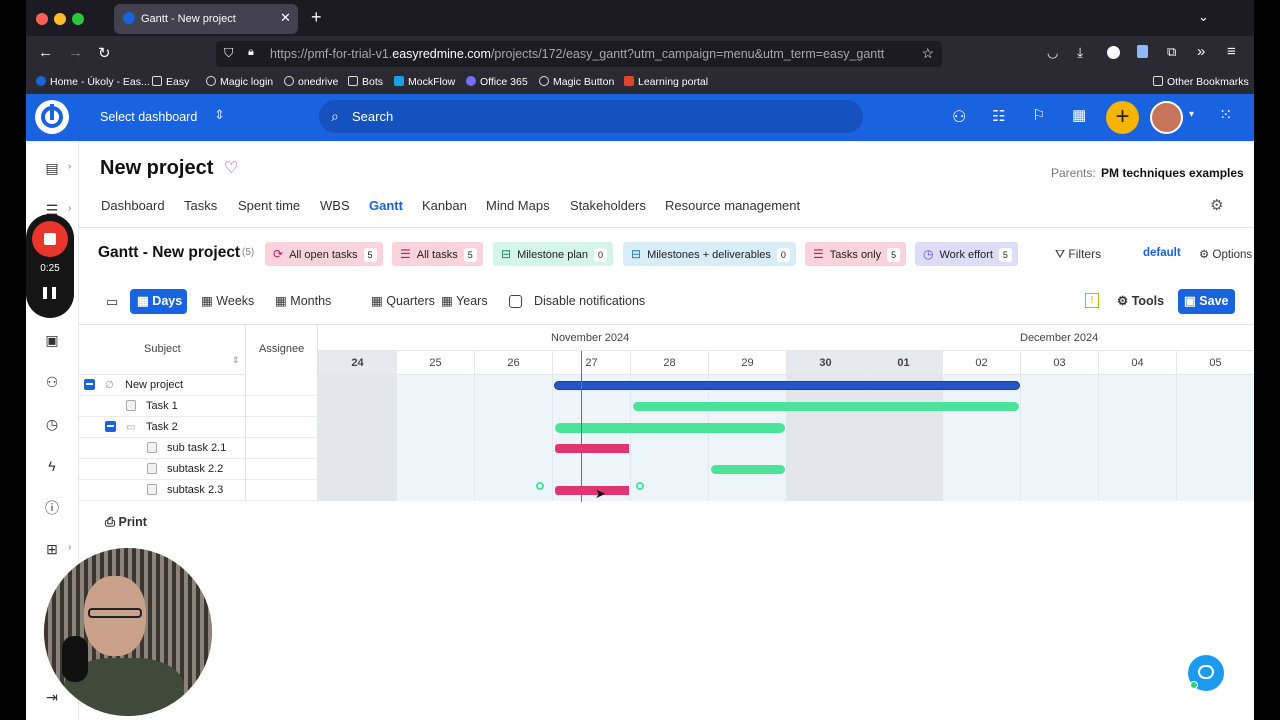  I want to click on tab-wbs: WBS, so click(335, 205).